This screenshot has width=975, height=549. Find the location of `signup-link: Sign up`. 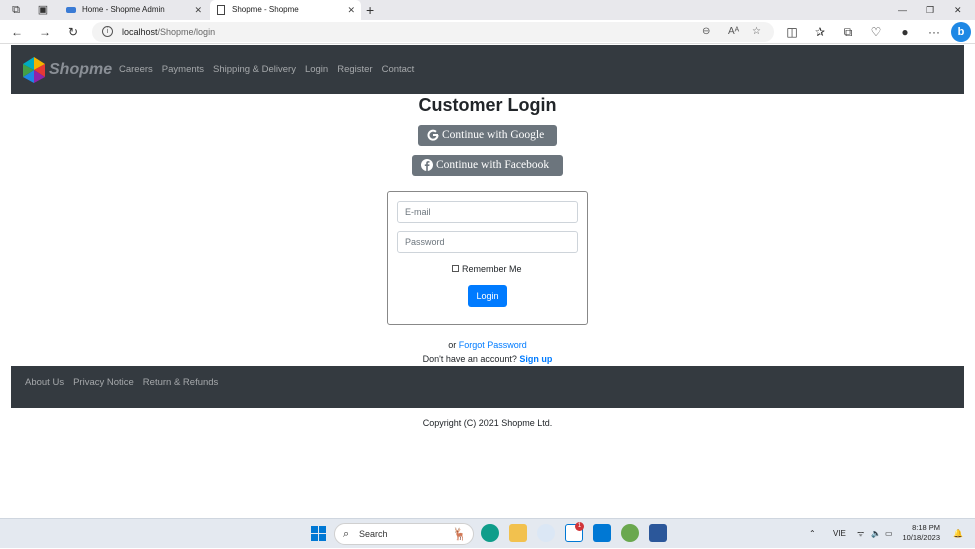

signup-link: Sign up is located at coordinates (535, 359).